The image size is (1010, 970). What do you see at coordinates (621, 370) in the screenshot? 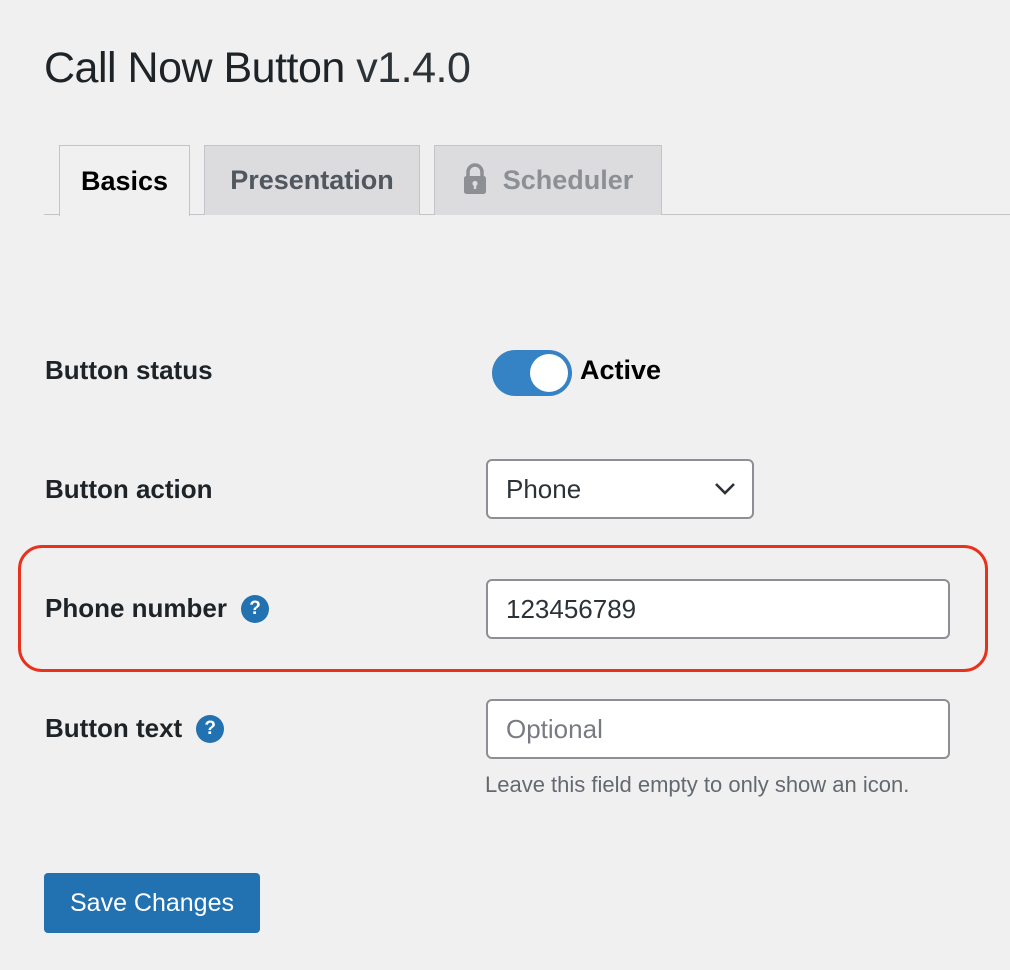
I see `toggle-state-label: Active` at bounding box center [621, 370].